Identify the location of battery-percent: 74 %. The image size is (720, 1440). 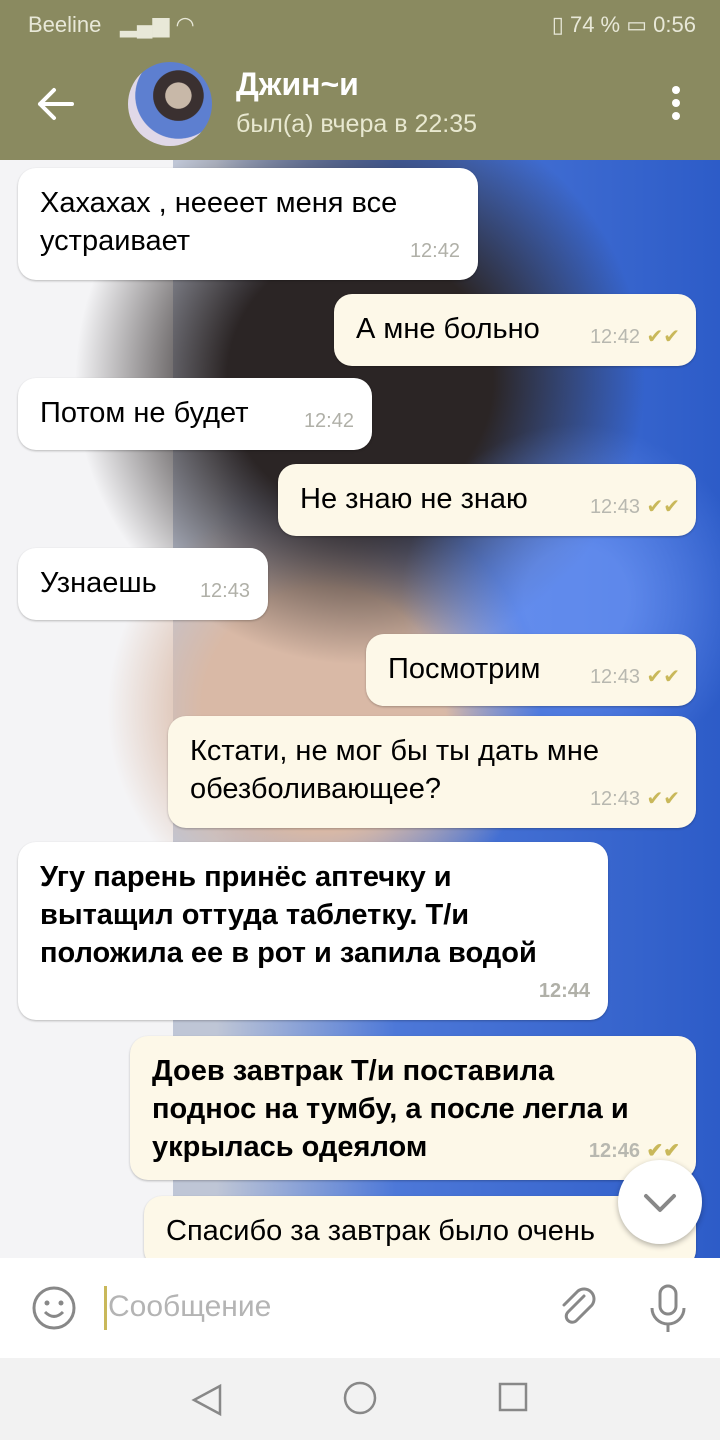
(595, 24).